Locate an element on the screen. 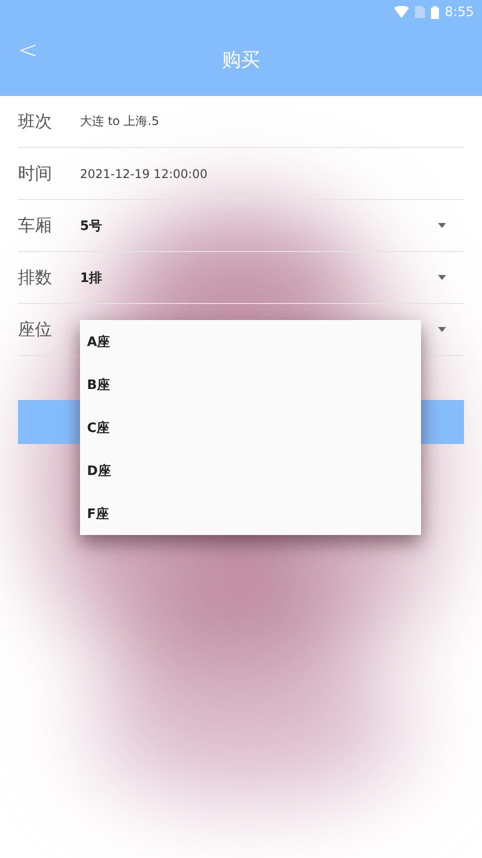 This screenshot has height=858, width=482. status-time: 8:55 is located at coordinates (459, 12).